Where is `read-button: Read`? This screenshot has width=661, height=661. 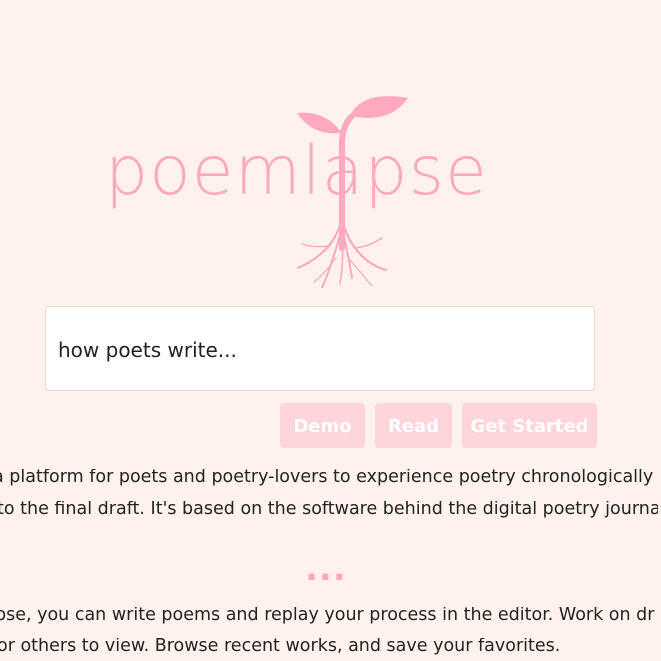 read-button: Read is located at coordinates (413, 425).